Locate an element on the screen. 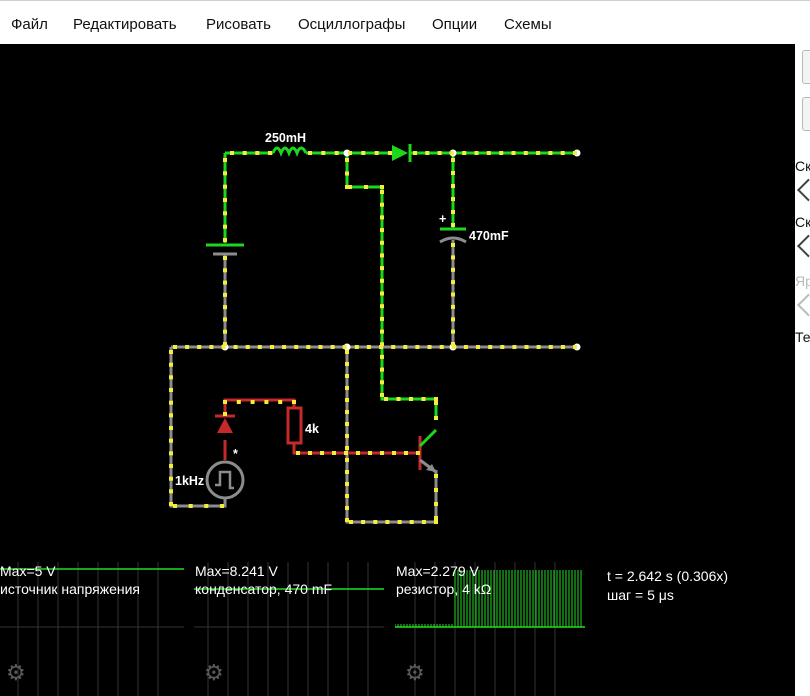  scope-max-value: Max=8.241 V is located at coordinates (236, 571).